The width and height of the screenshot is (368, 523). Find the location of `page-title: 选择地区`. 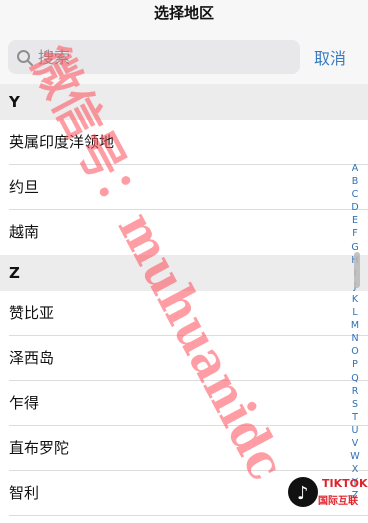

page-title: 选择地区 is located at coordinates (183, 13).